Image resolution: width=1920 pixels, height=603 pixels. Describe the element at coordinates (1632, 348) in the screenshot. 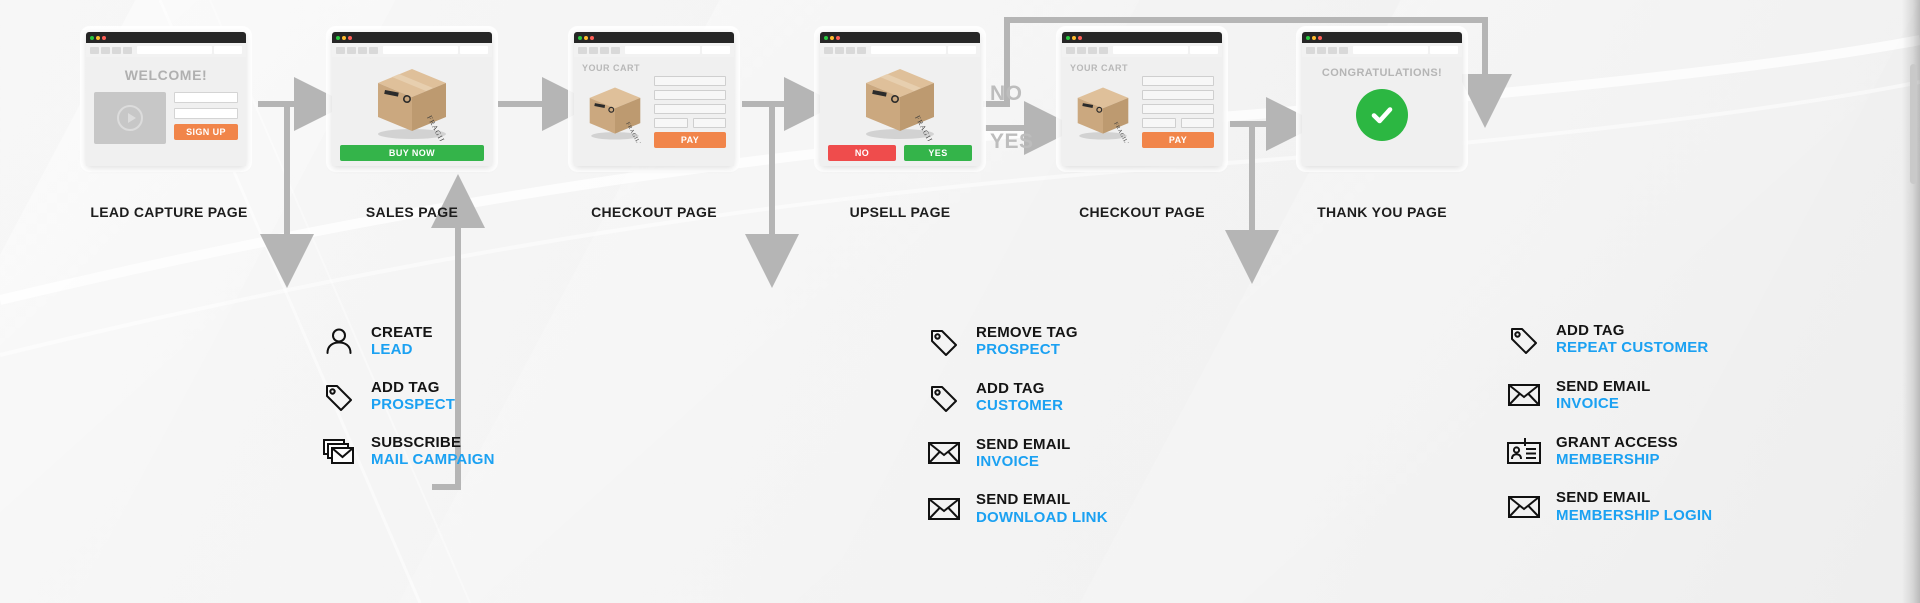

I see `action-subject: REPEAT CUSTOMER` at that location.